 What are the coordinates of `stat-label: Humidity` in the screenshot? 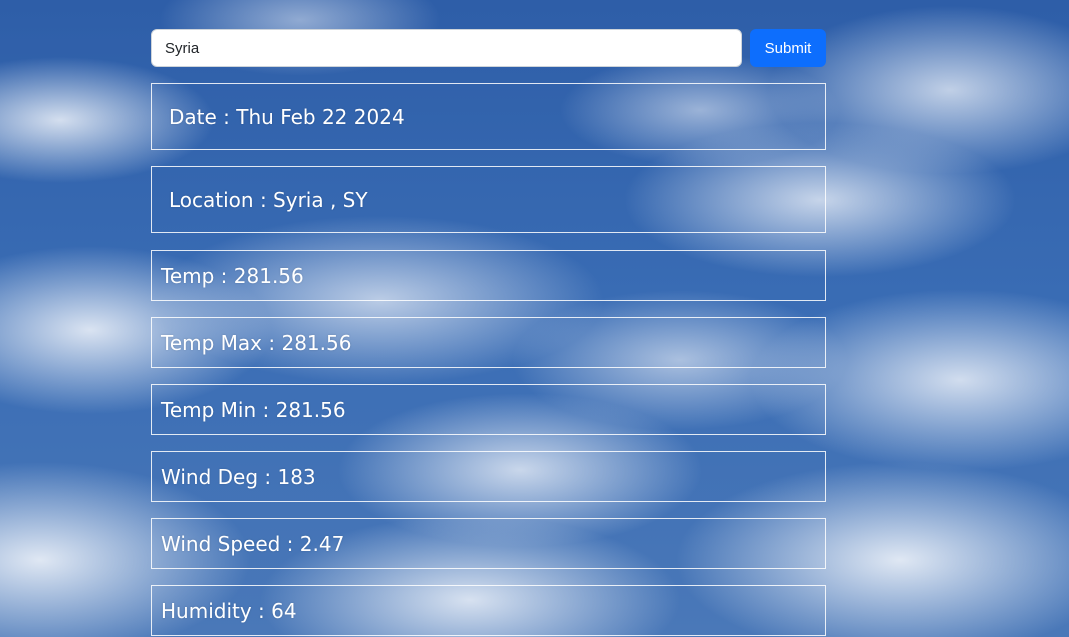 It's located at (206, 610).